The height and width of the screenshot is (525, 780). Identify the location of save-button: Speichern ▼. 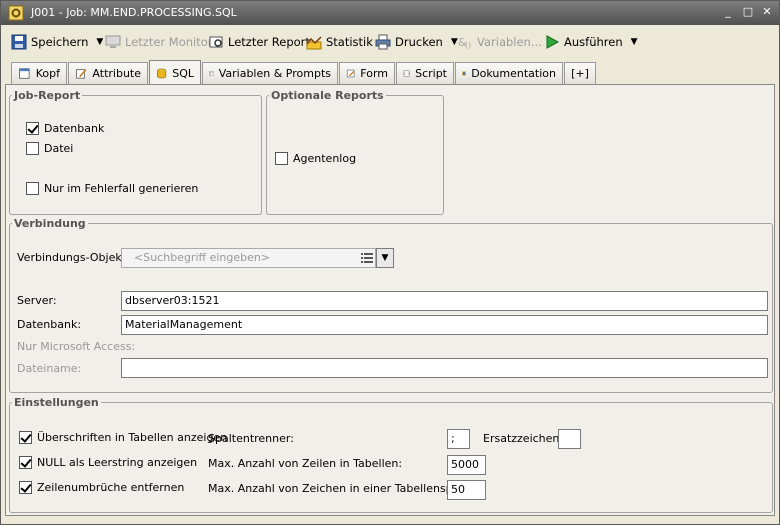
(57, 42).